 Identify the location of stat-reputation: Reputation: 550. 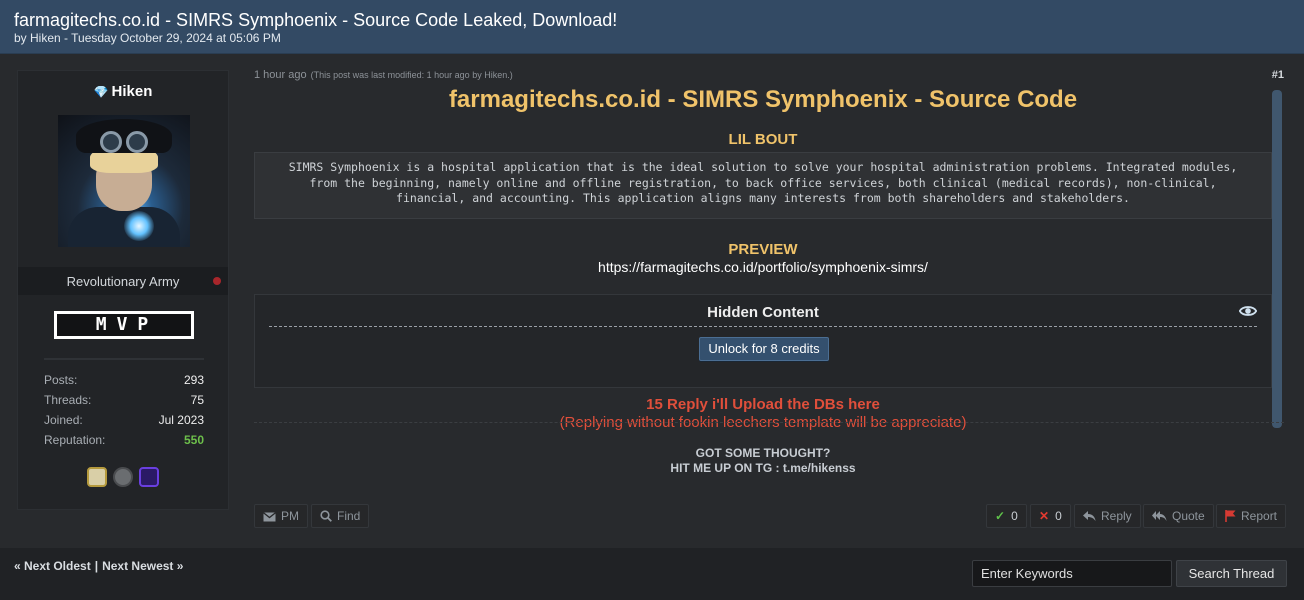
(124, 443).